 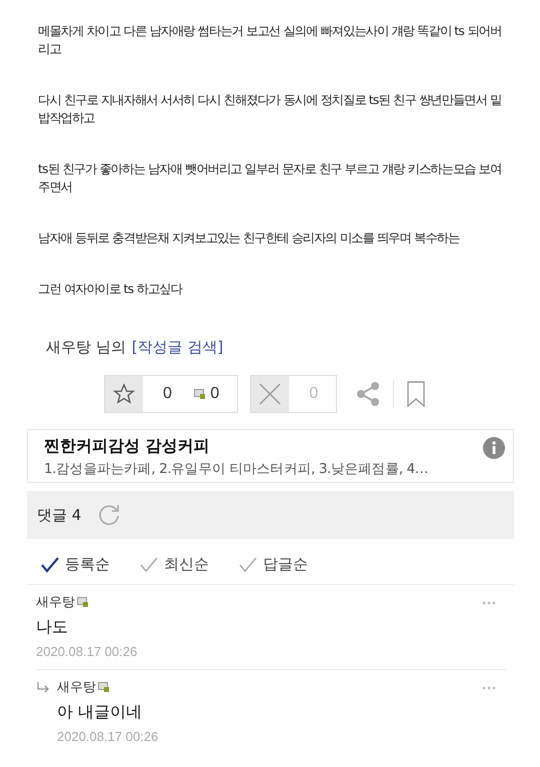 I want to click on refresh-icon, so click(x=109, y=515).